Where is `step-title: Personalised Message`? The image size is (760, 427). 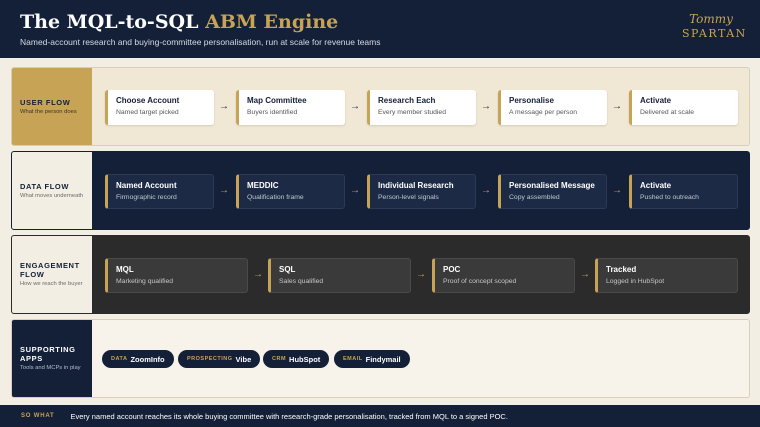
step-title: Personalised Message is located at coordinates (552, 185).